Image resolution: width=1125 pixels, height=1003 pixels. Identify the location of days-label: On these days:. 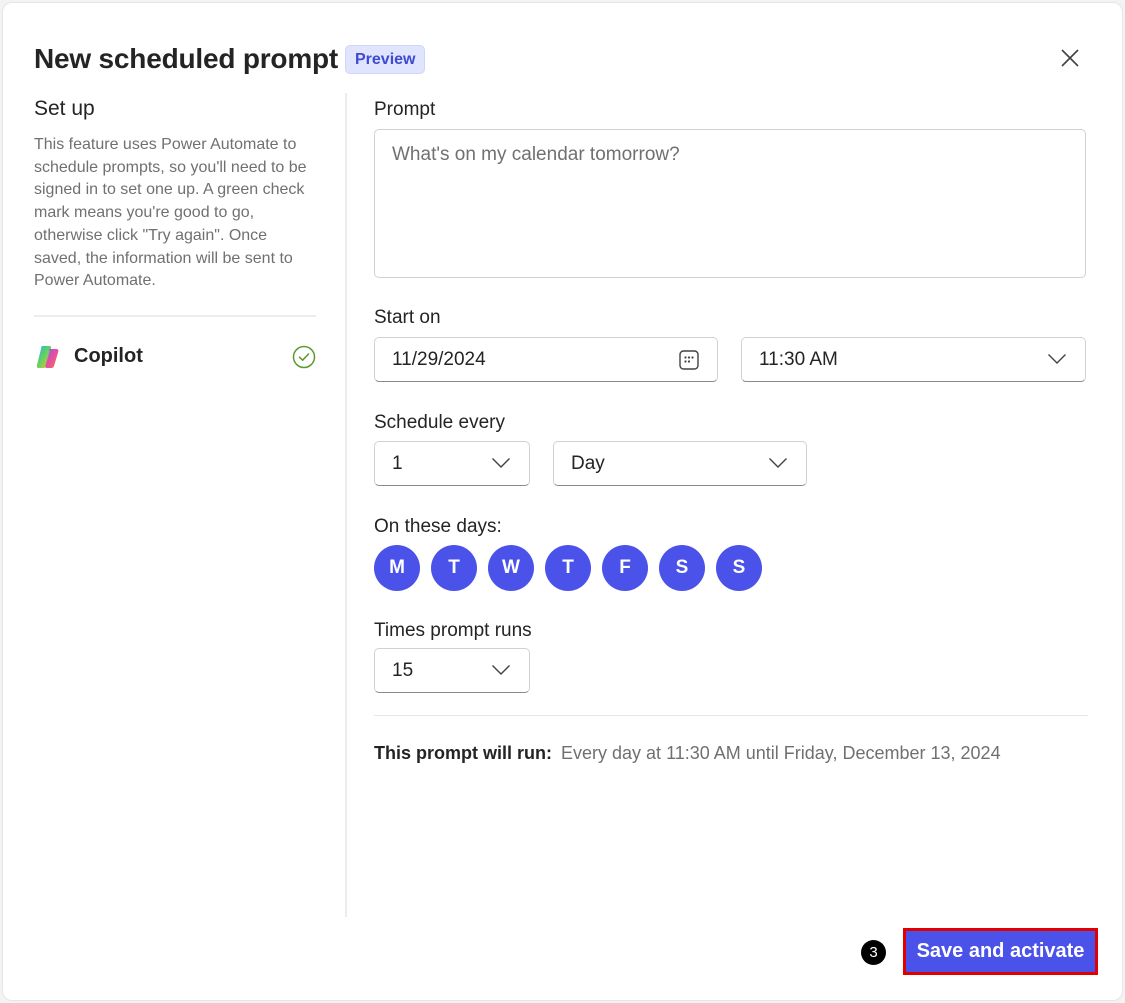
(438, 526).